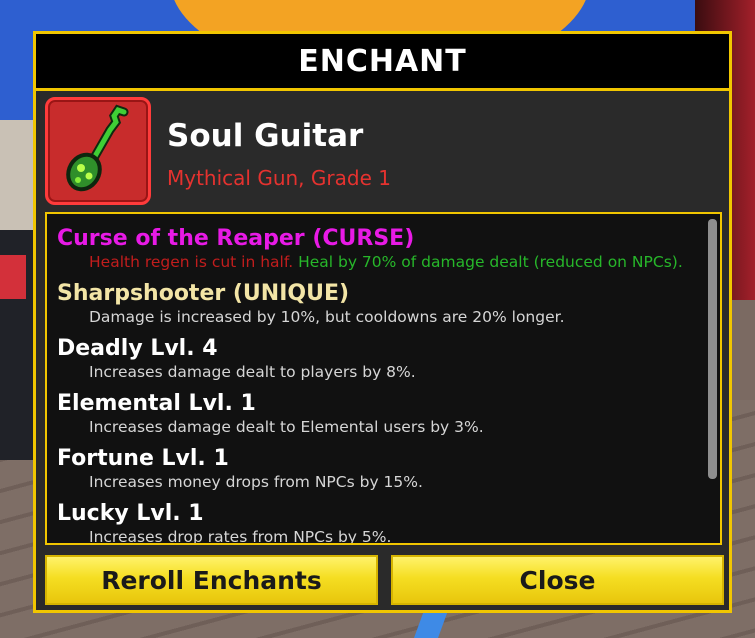 This screenshot has width=755, height=638. What do you see at coordinates (156, 403) in the screenshot?
I see `enchant-title: Elemental Lvl. 1` at bounding box center [156, 403].